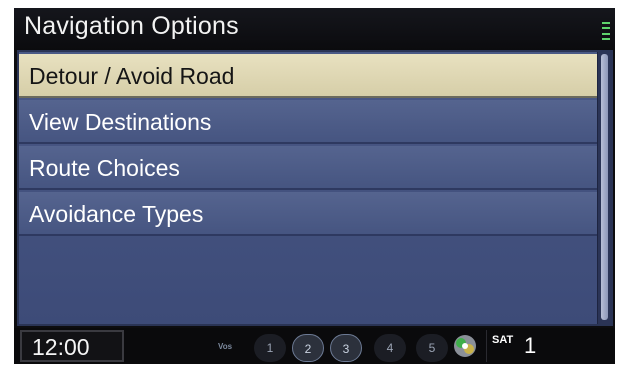 The image size is (629, 371). What do you see at coordinates (503, 340) in the screenshot?
I see `source-label: SAT` at bounding box center [503, 340].